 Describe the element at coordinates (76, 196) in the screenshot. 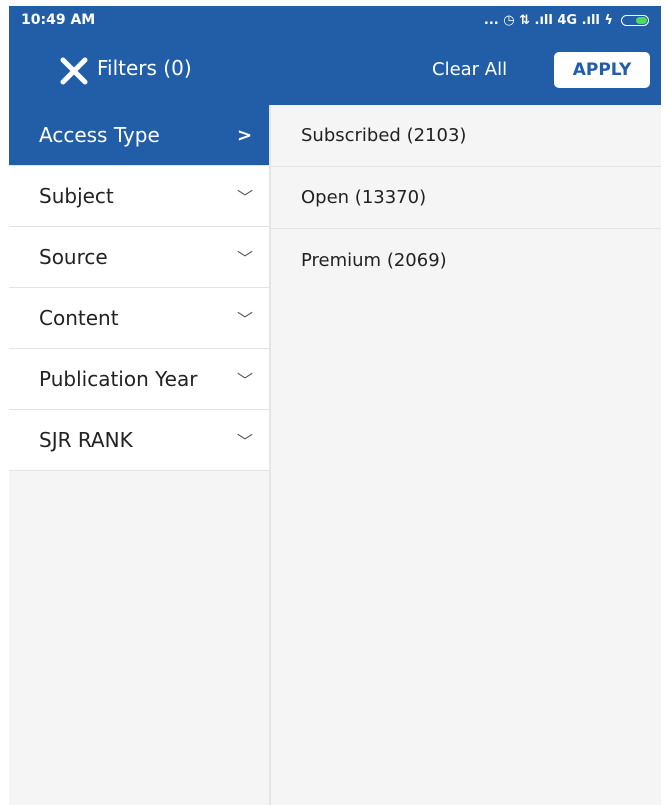

I see `sidebar-item-label: Subject` at that location.